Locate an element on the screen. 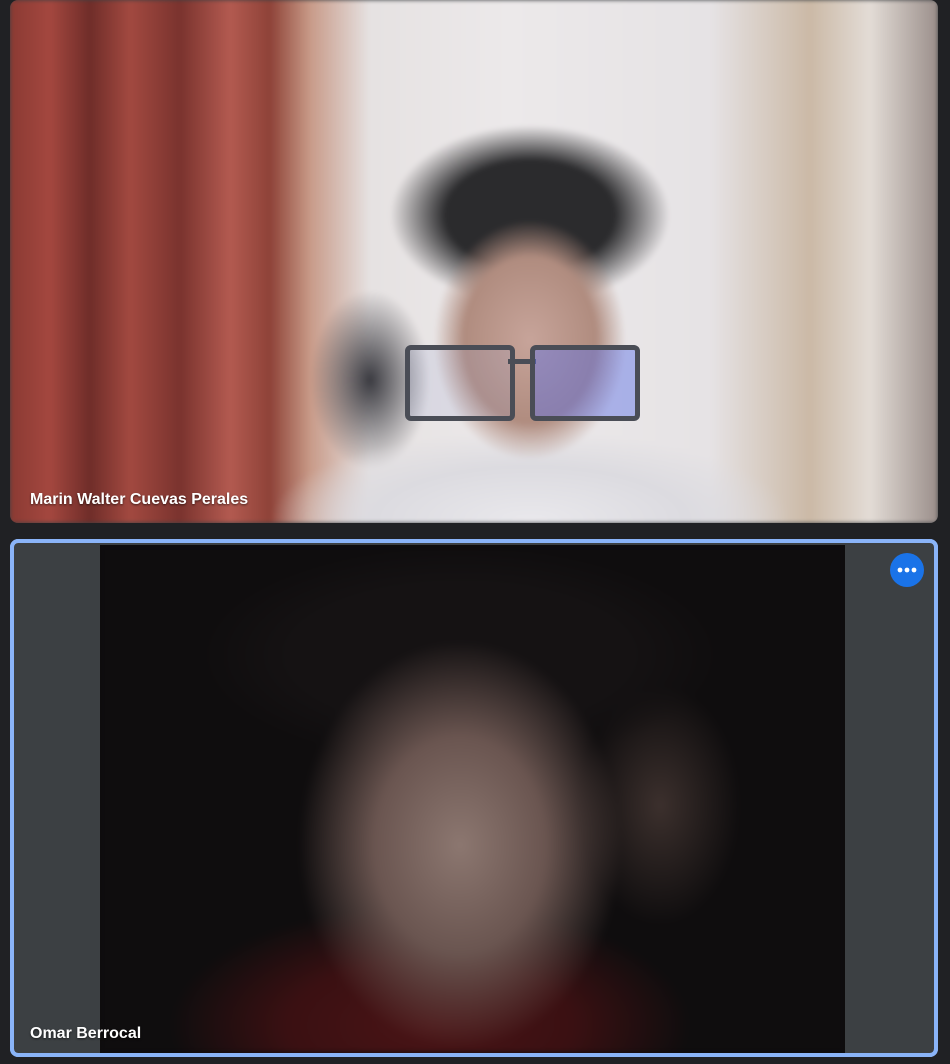 This screenshot has width=950, height=1064. more-horizontal-icon is located at coordinates (907, 570).